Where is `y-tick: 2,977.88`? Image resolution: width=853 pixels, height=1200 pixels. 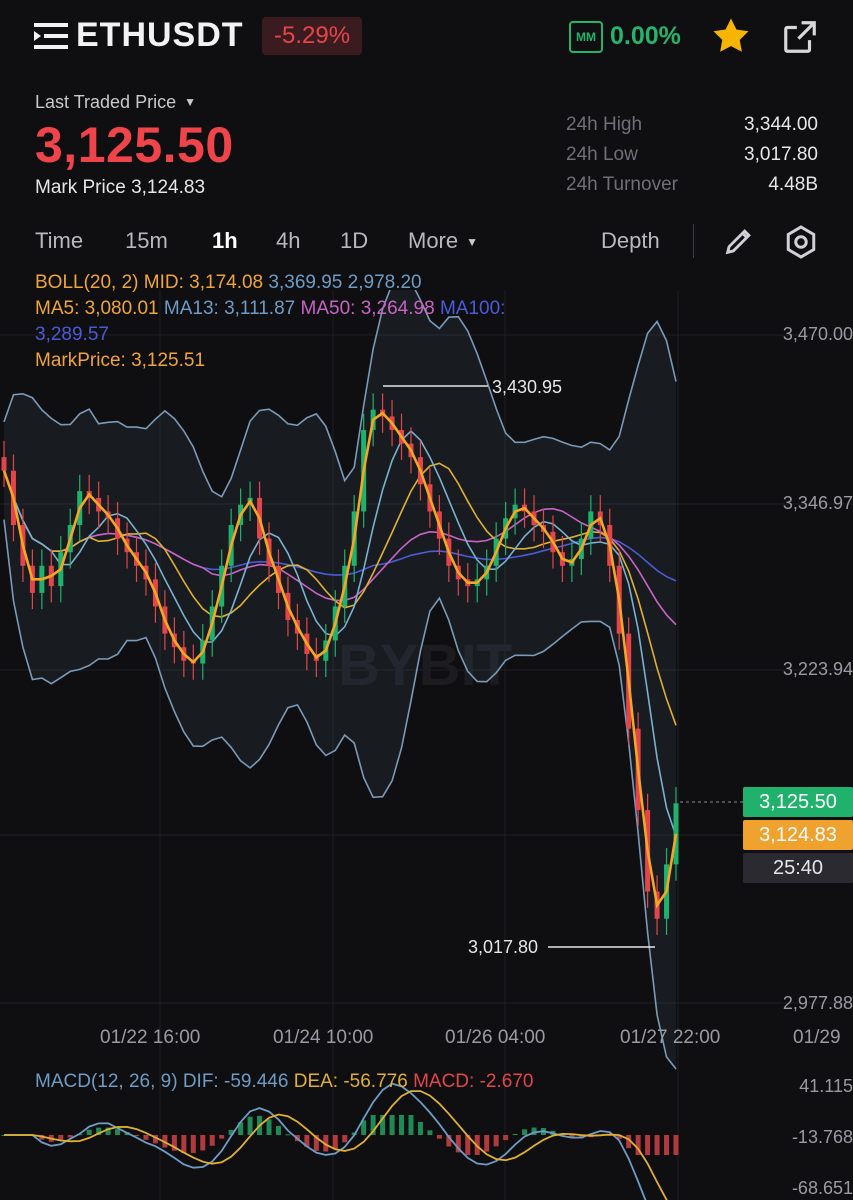
y-tick: 2,977.88 is located at coordinates (817, 1003).